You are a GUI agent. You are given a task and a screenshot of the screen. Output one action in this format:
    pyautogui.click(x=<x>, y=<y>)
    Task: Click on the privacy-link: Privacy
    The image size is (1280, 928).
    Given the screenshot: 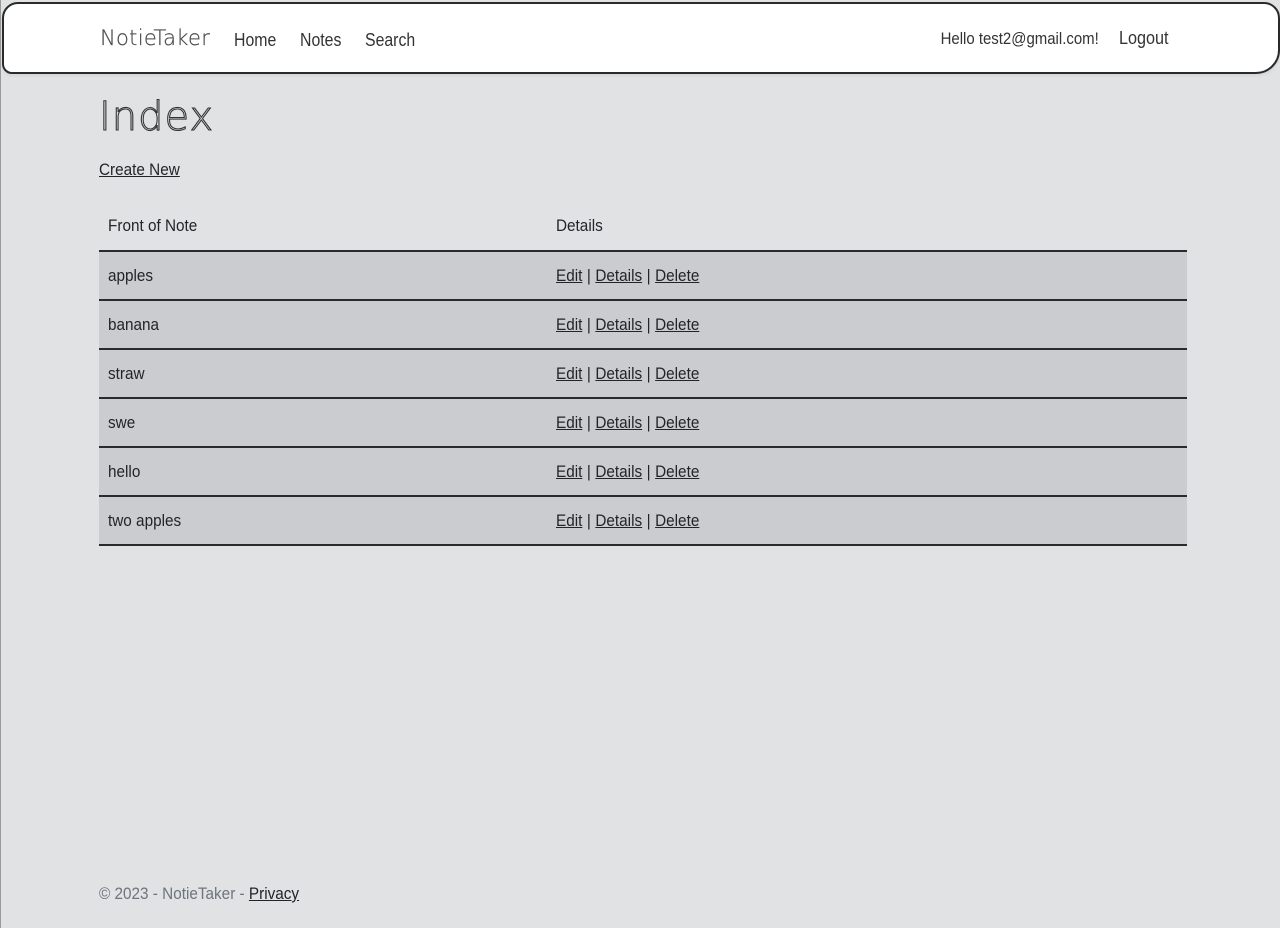 What is the action you would take?
    pyautogui.click(x=274, y=893)
    